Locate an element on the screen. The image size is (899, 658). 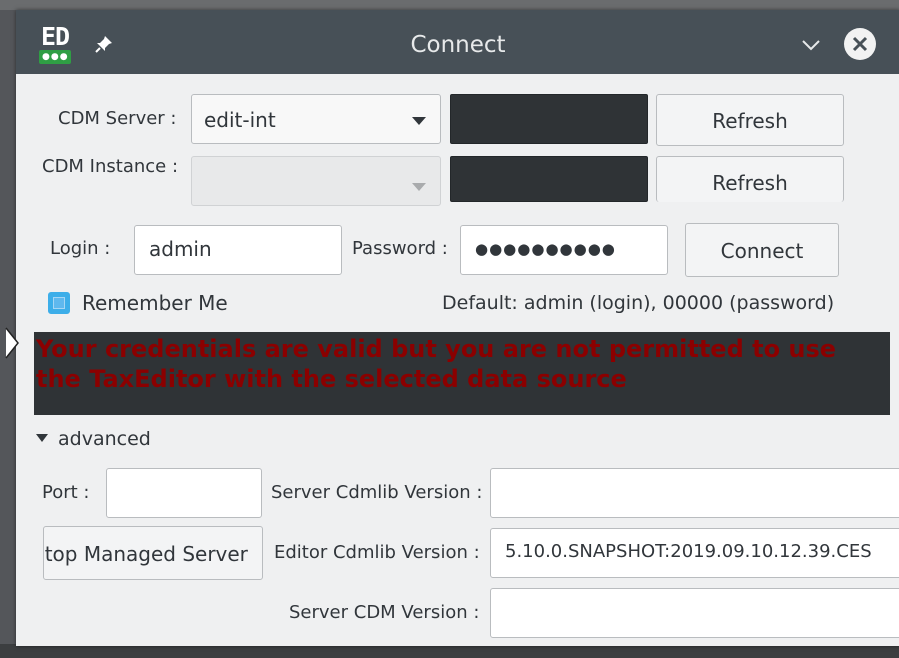
remember-me-checkbox is located at coordinates (59, 303).